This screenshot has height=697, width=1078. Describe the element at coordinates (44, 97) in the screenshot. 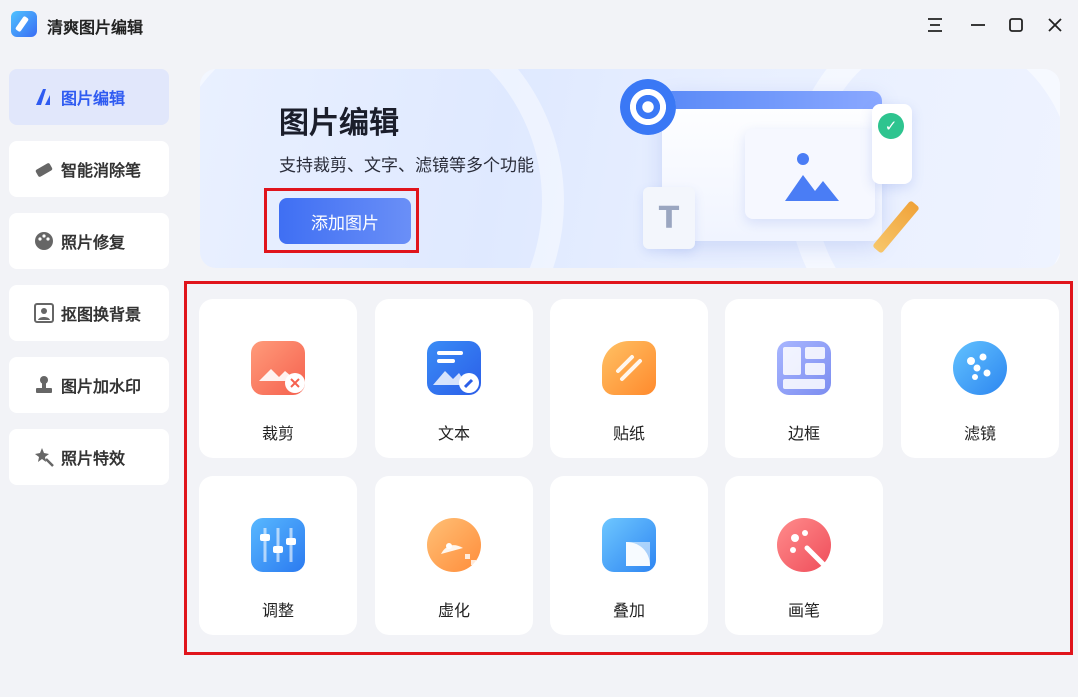

I see `image-edit-icon` at that location.